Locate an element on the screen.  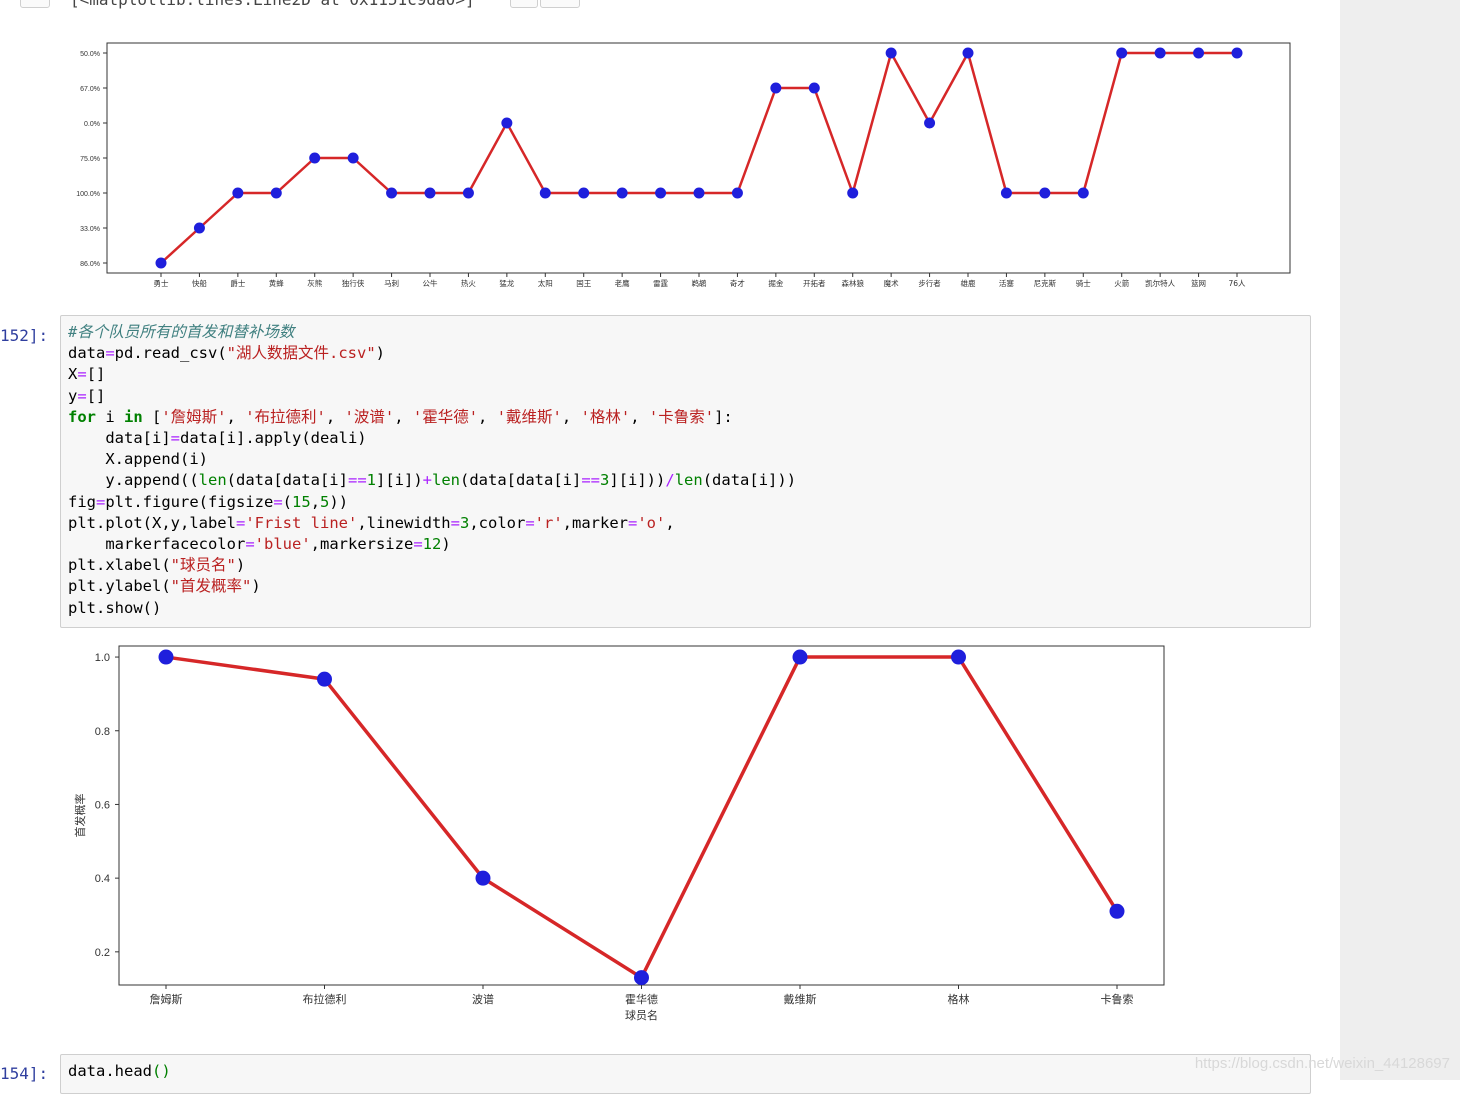
cell-prompt: 154]: is located at coordinates (24, 1073).